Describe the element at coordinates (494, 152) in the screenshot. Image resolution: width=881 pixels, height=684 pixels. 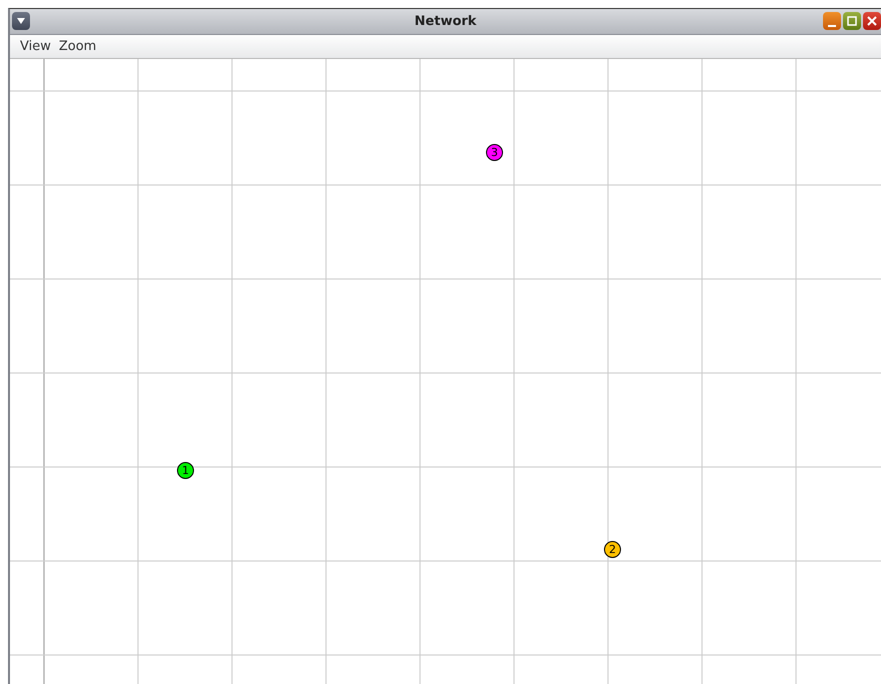
I see `network-node: 3` at that location.